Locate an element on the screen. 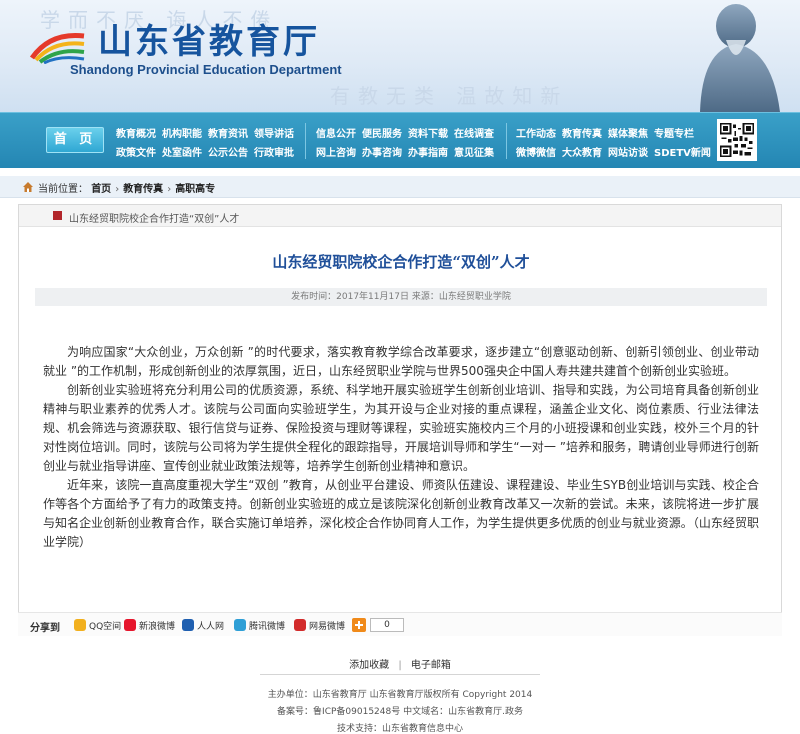  share-more-button is located at coordinates (359, 626).